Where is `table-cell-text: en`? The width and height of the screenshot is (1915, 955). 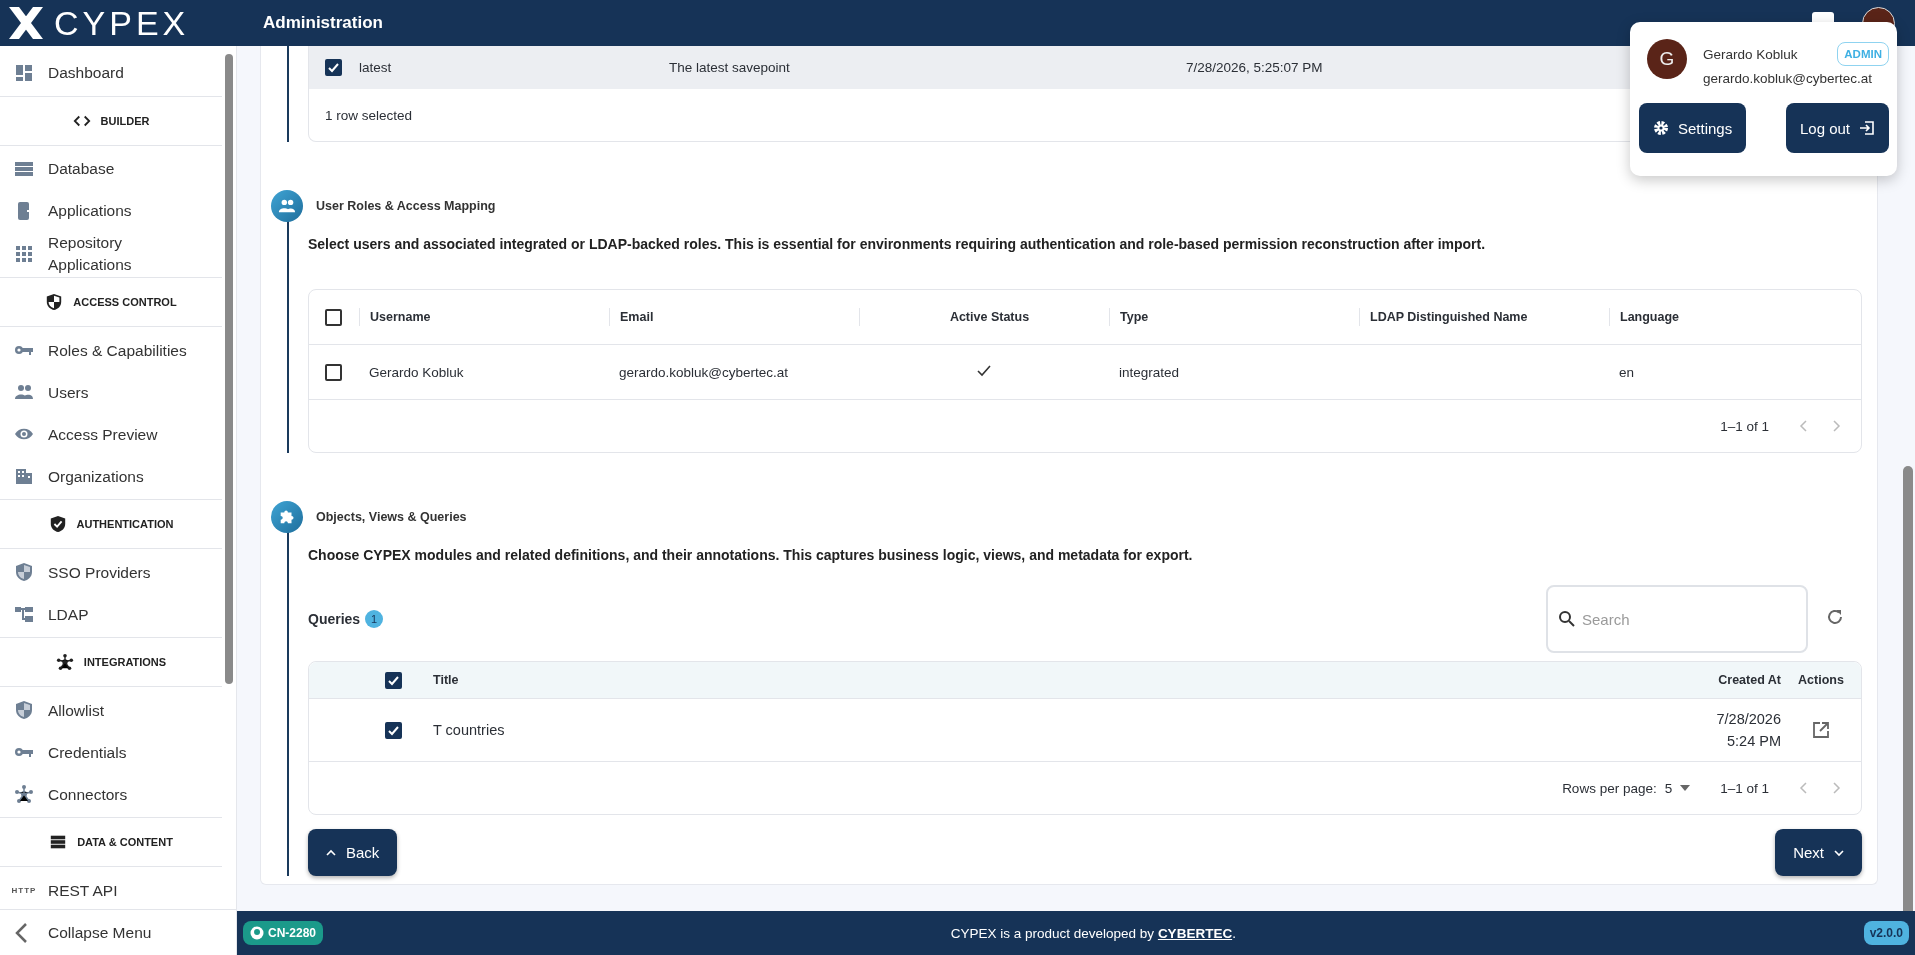 table-cell-text: en is located at coordinates (1627, 372).